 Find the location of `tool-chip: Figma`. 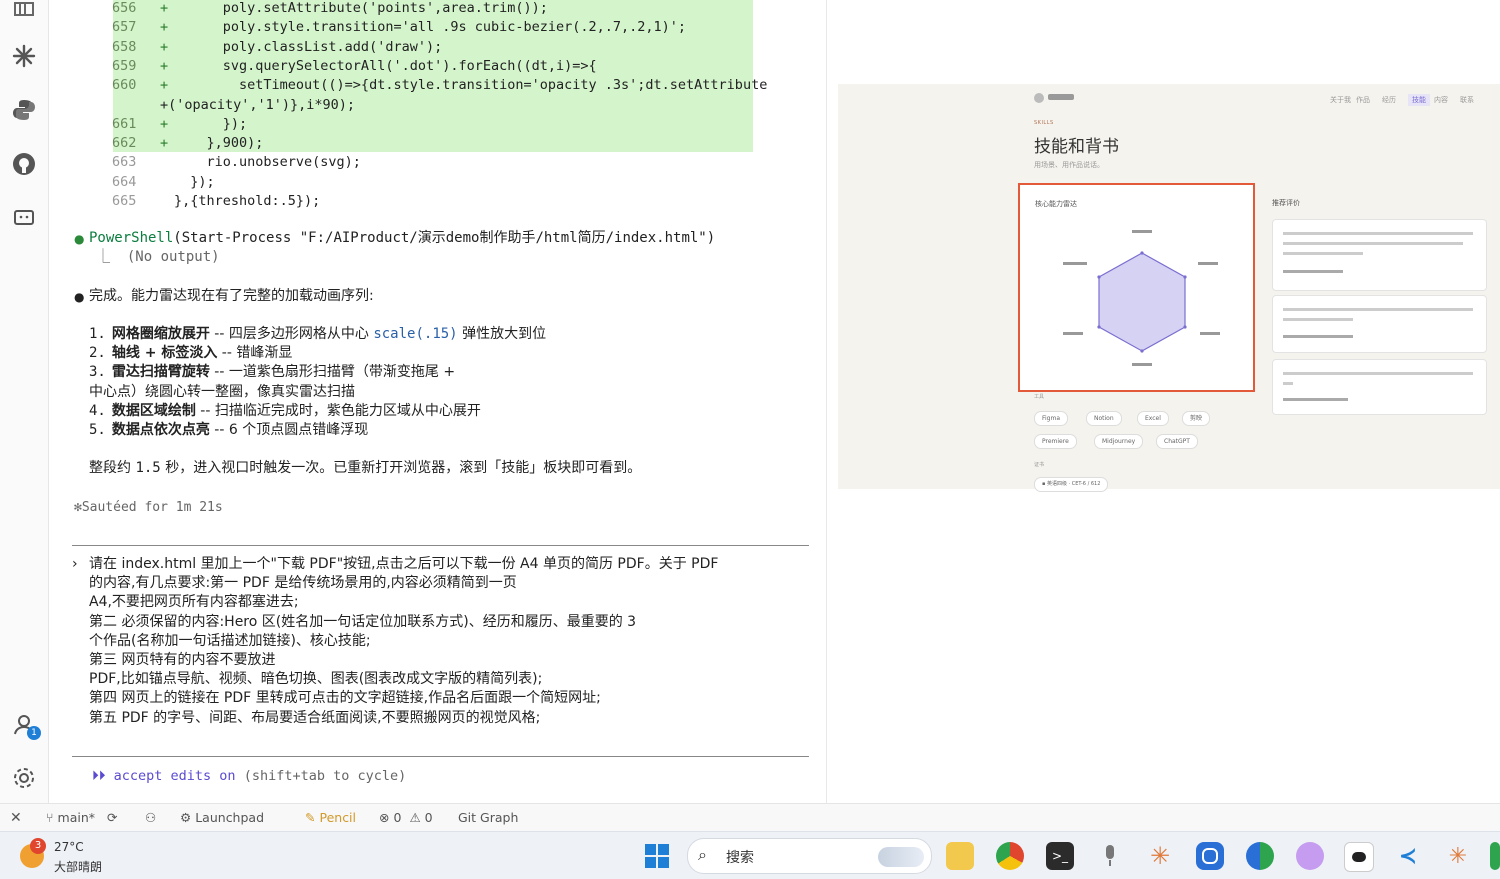

tool-chip: Figma is located at coordinates (1051, 418).